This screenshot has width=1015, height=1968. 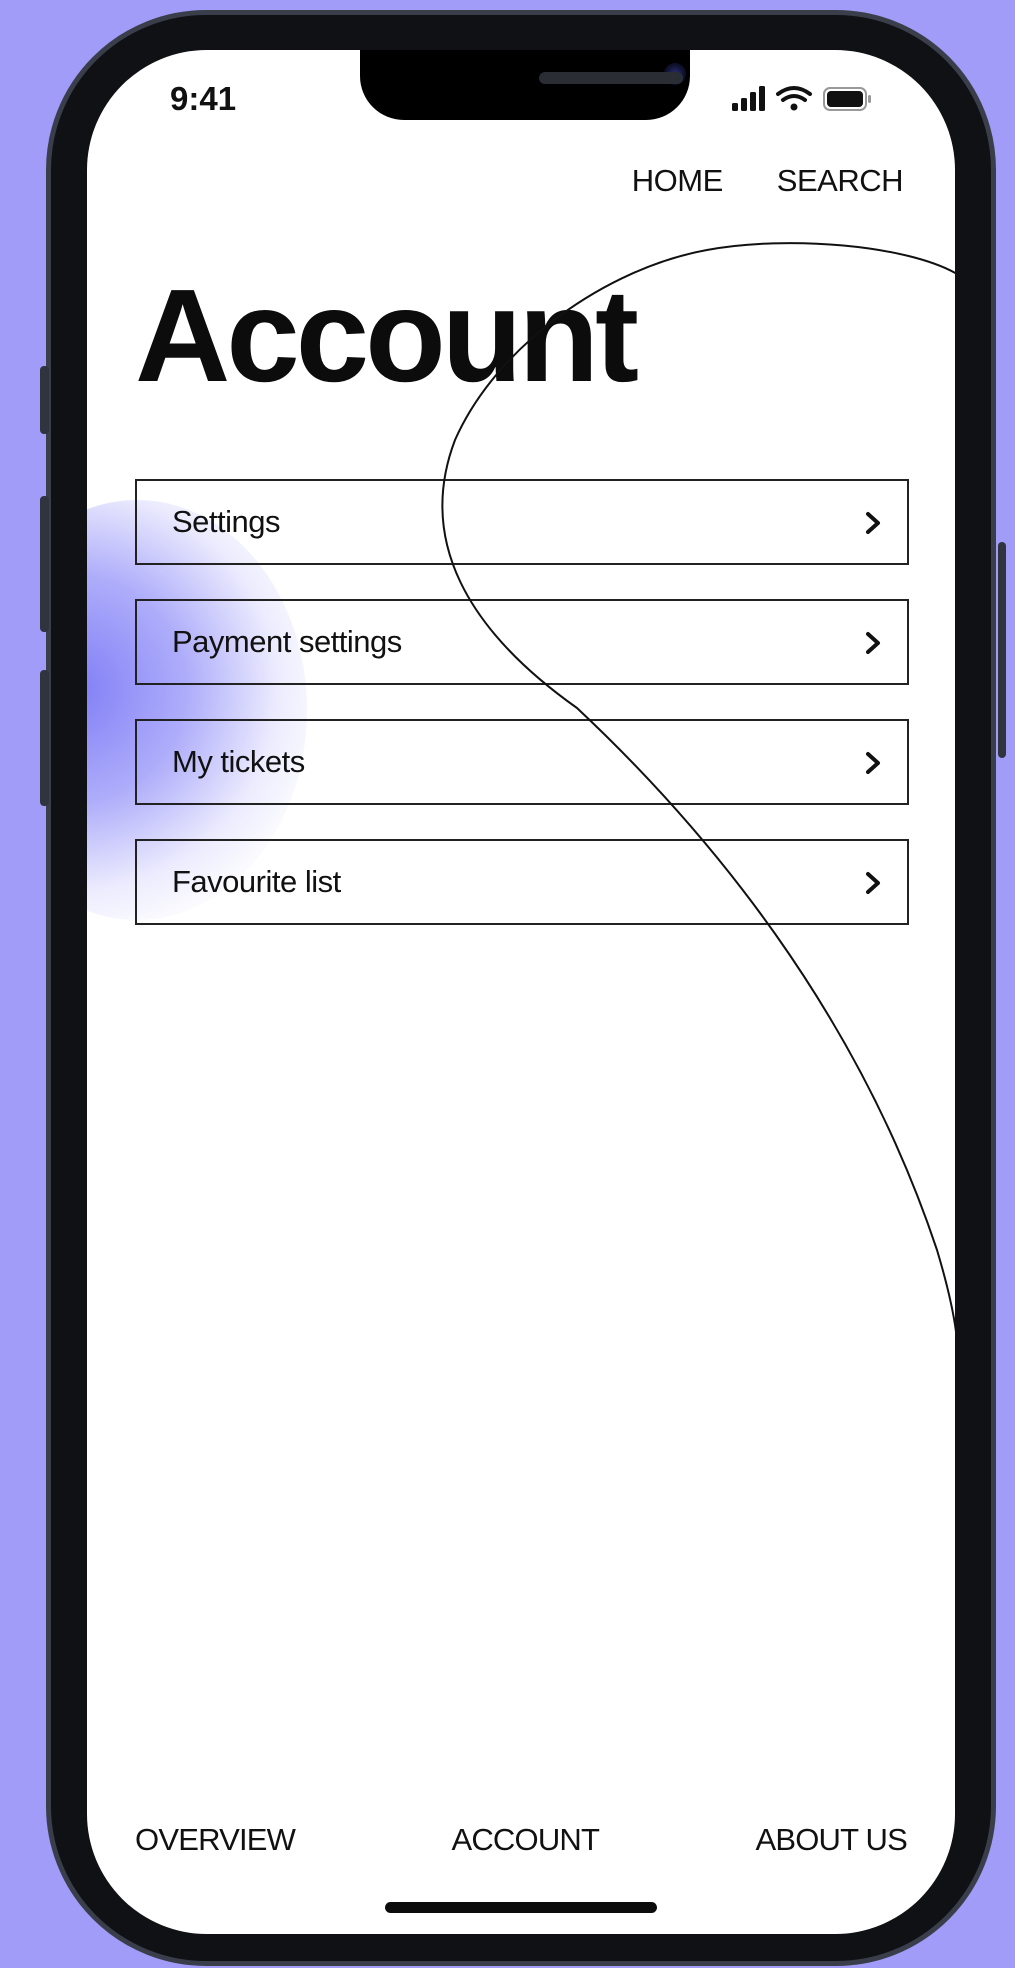 I want to click on bottom-nav: OVERVIEW ACCOUNT ABOUT US, so click(x=521, y=1840).